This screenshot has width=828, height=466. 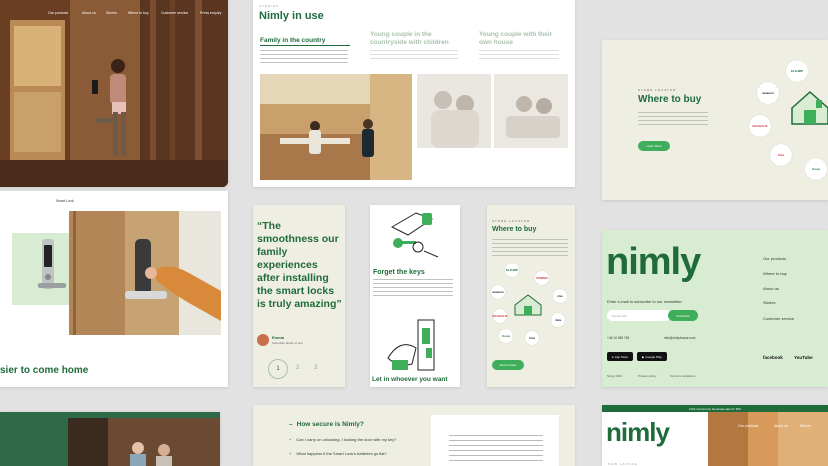 What do you see at coordinates (454, 111) in the screenshot?
I see `couple-photo` at bounding box center [454, 111].